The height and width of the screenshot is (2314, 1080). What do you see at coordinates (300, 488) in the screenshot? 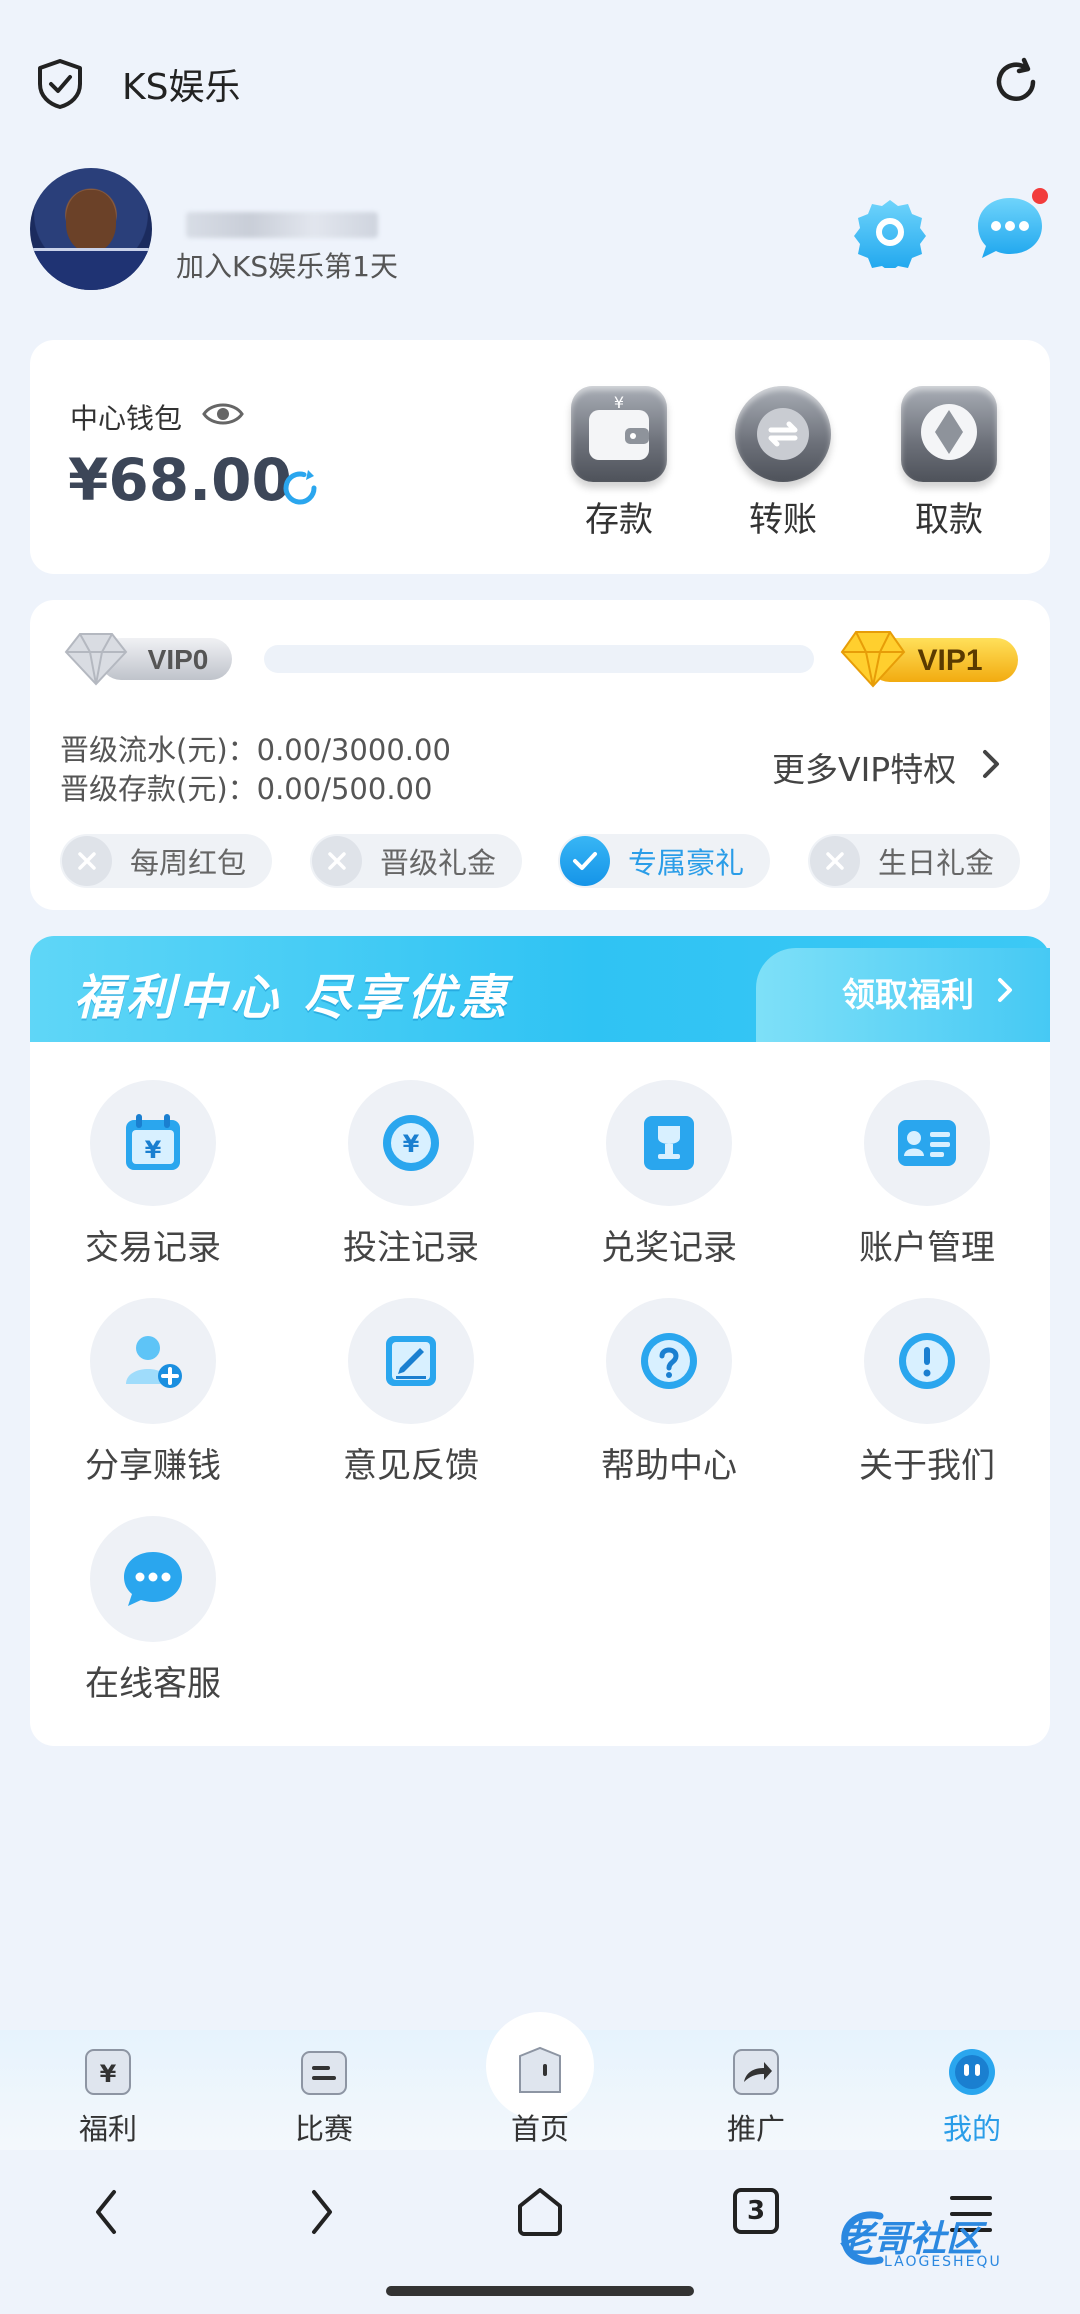
I see `refresh-balance-icon` at bounding box center [300, 488].